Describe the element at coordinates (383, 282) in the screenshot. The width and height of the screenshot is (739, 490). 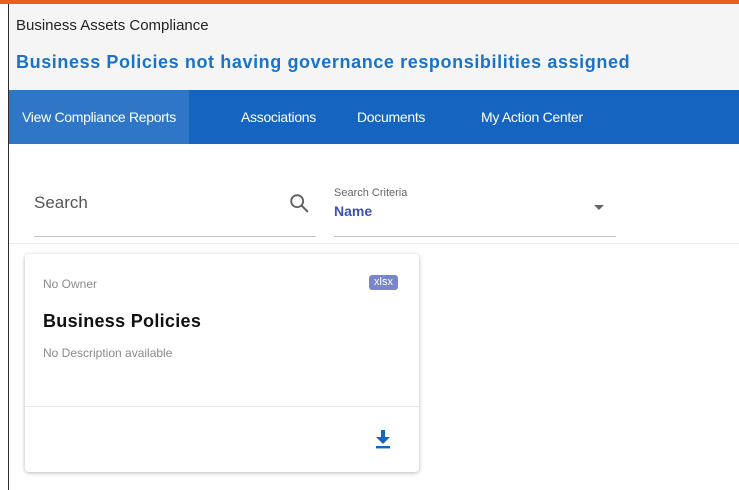
I see `file-type-badge: xlsx` at that location.